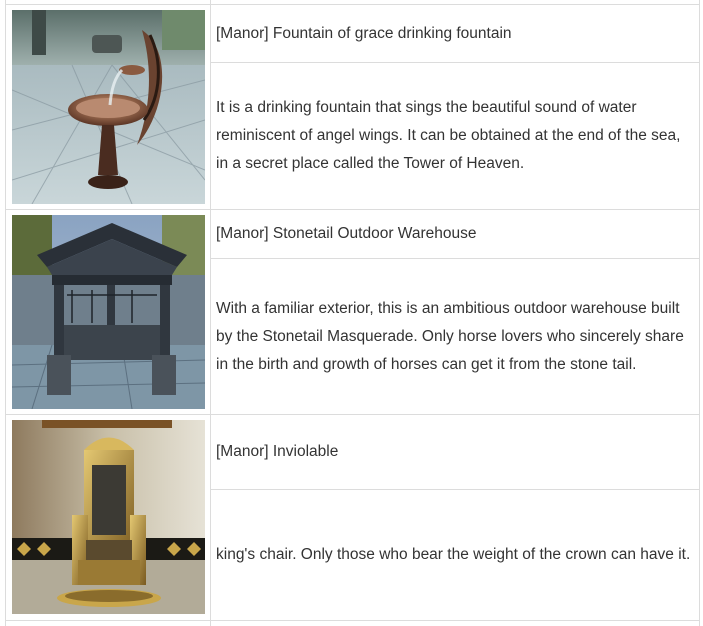 The height and width of the screenshot is (626, 703). Describe the element at coordinates (108, 312) in the screenshot. I see `warehouse-image` at that location.